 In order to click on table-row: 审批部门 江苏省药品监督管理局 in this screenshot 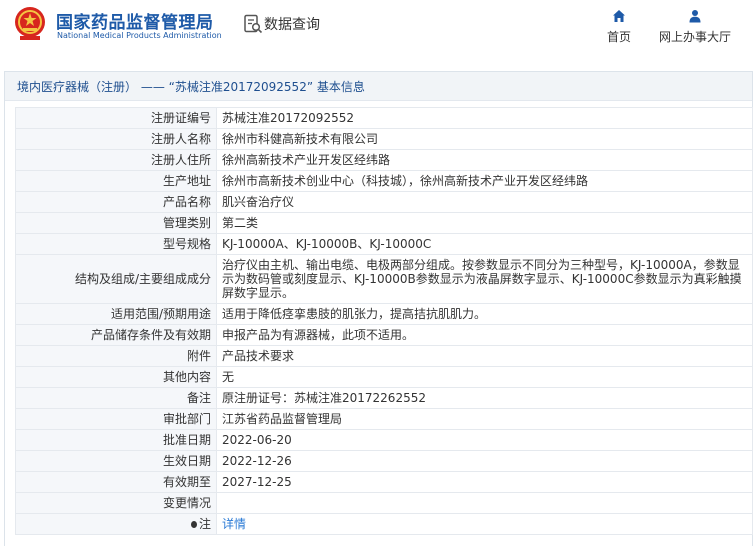, I will do `click(384, 419)`.